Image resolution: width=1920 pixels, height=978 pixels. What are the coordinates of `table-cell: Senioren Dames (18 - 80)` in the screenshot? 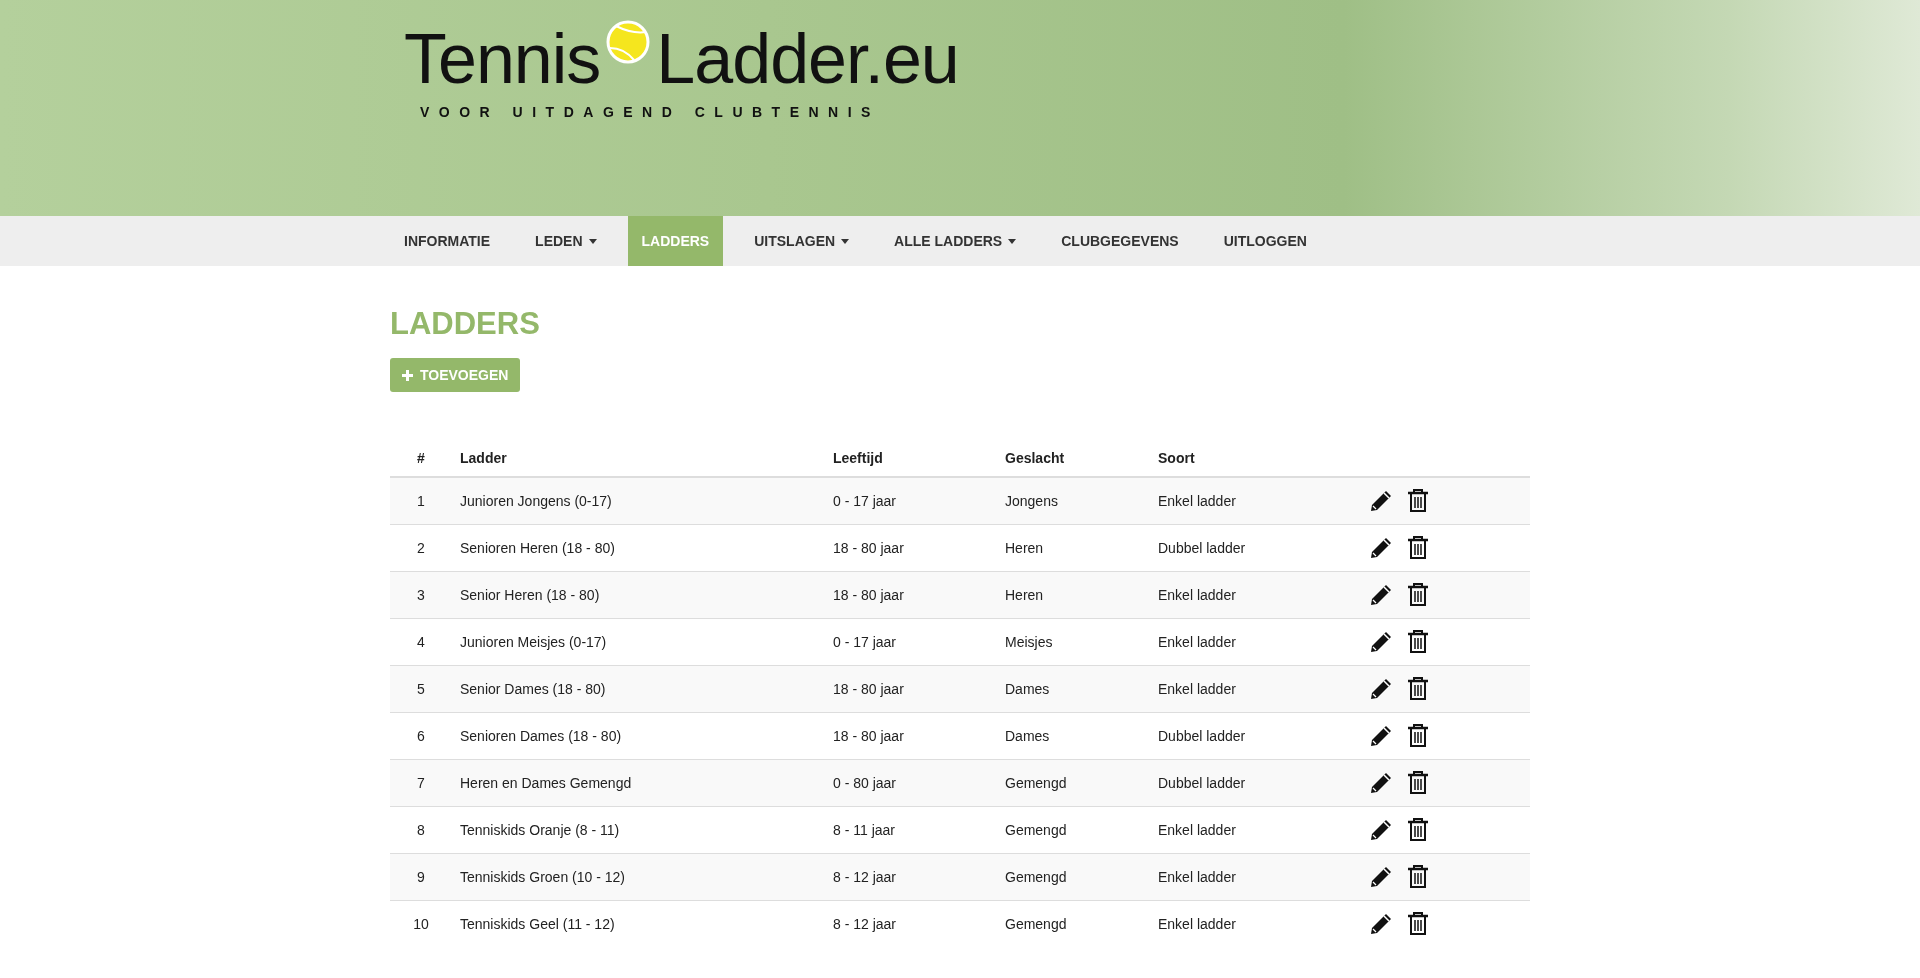 It's located at (541, 736).